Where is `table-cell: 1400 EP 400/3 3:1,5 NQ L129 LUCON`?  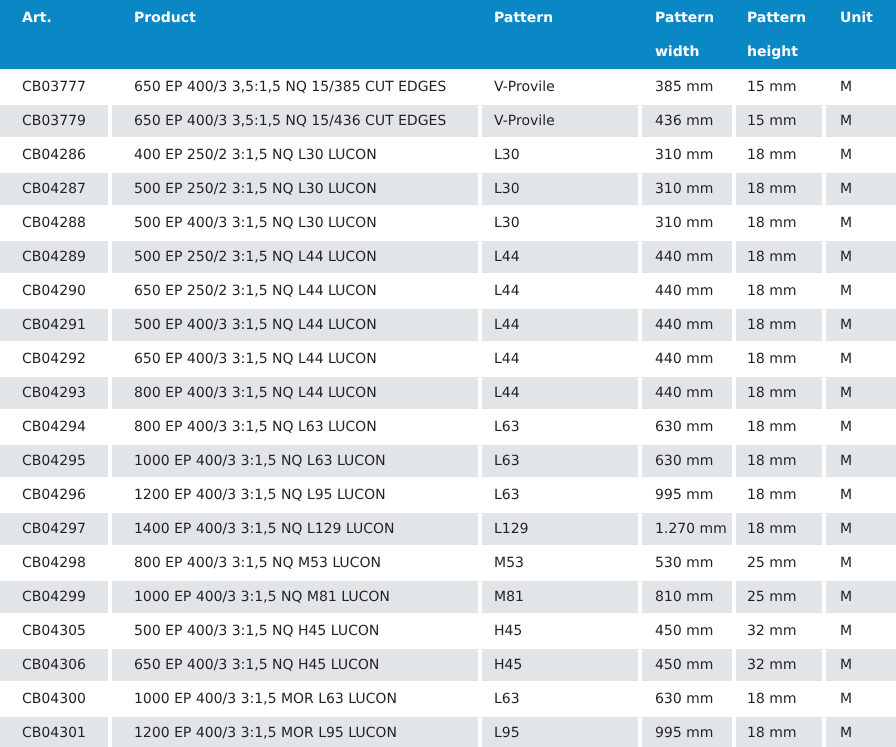
table-cell: 1400 EP 400/3 3:1,5 NQ L129 LUCON is located at coordinates (295, 529).